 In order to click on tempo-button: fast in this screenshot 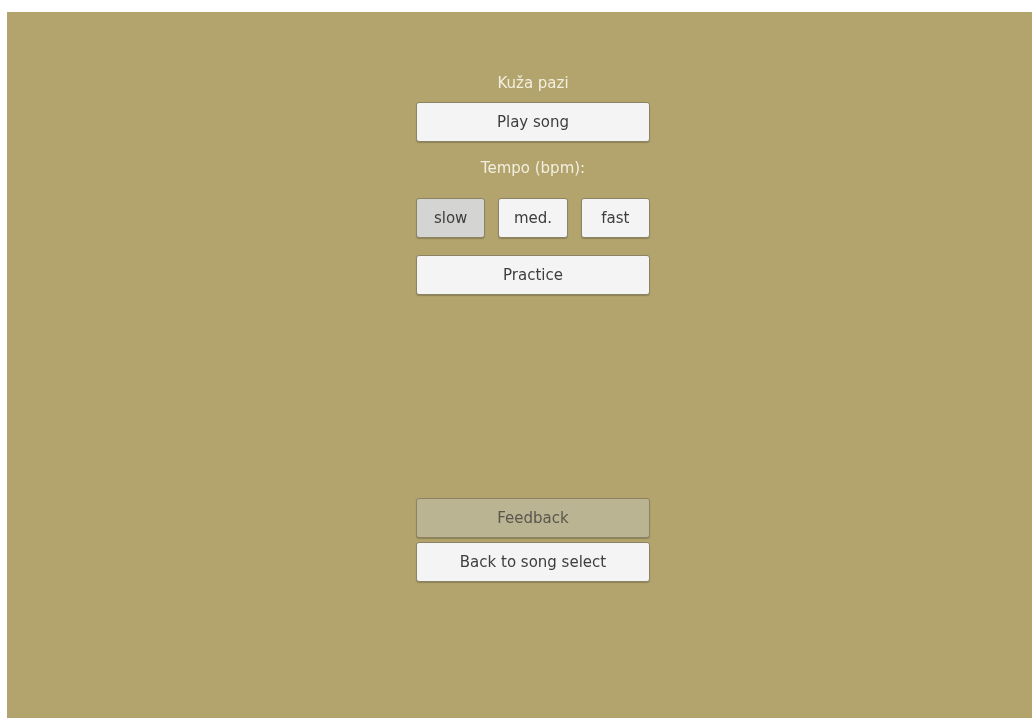, I will do `click(615, 218)`.